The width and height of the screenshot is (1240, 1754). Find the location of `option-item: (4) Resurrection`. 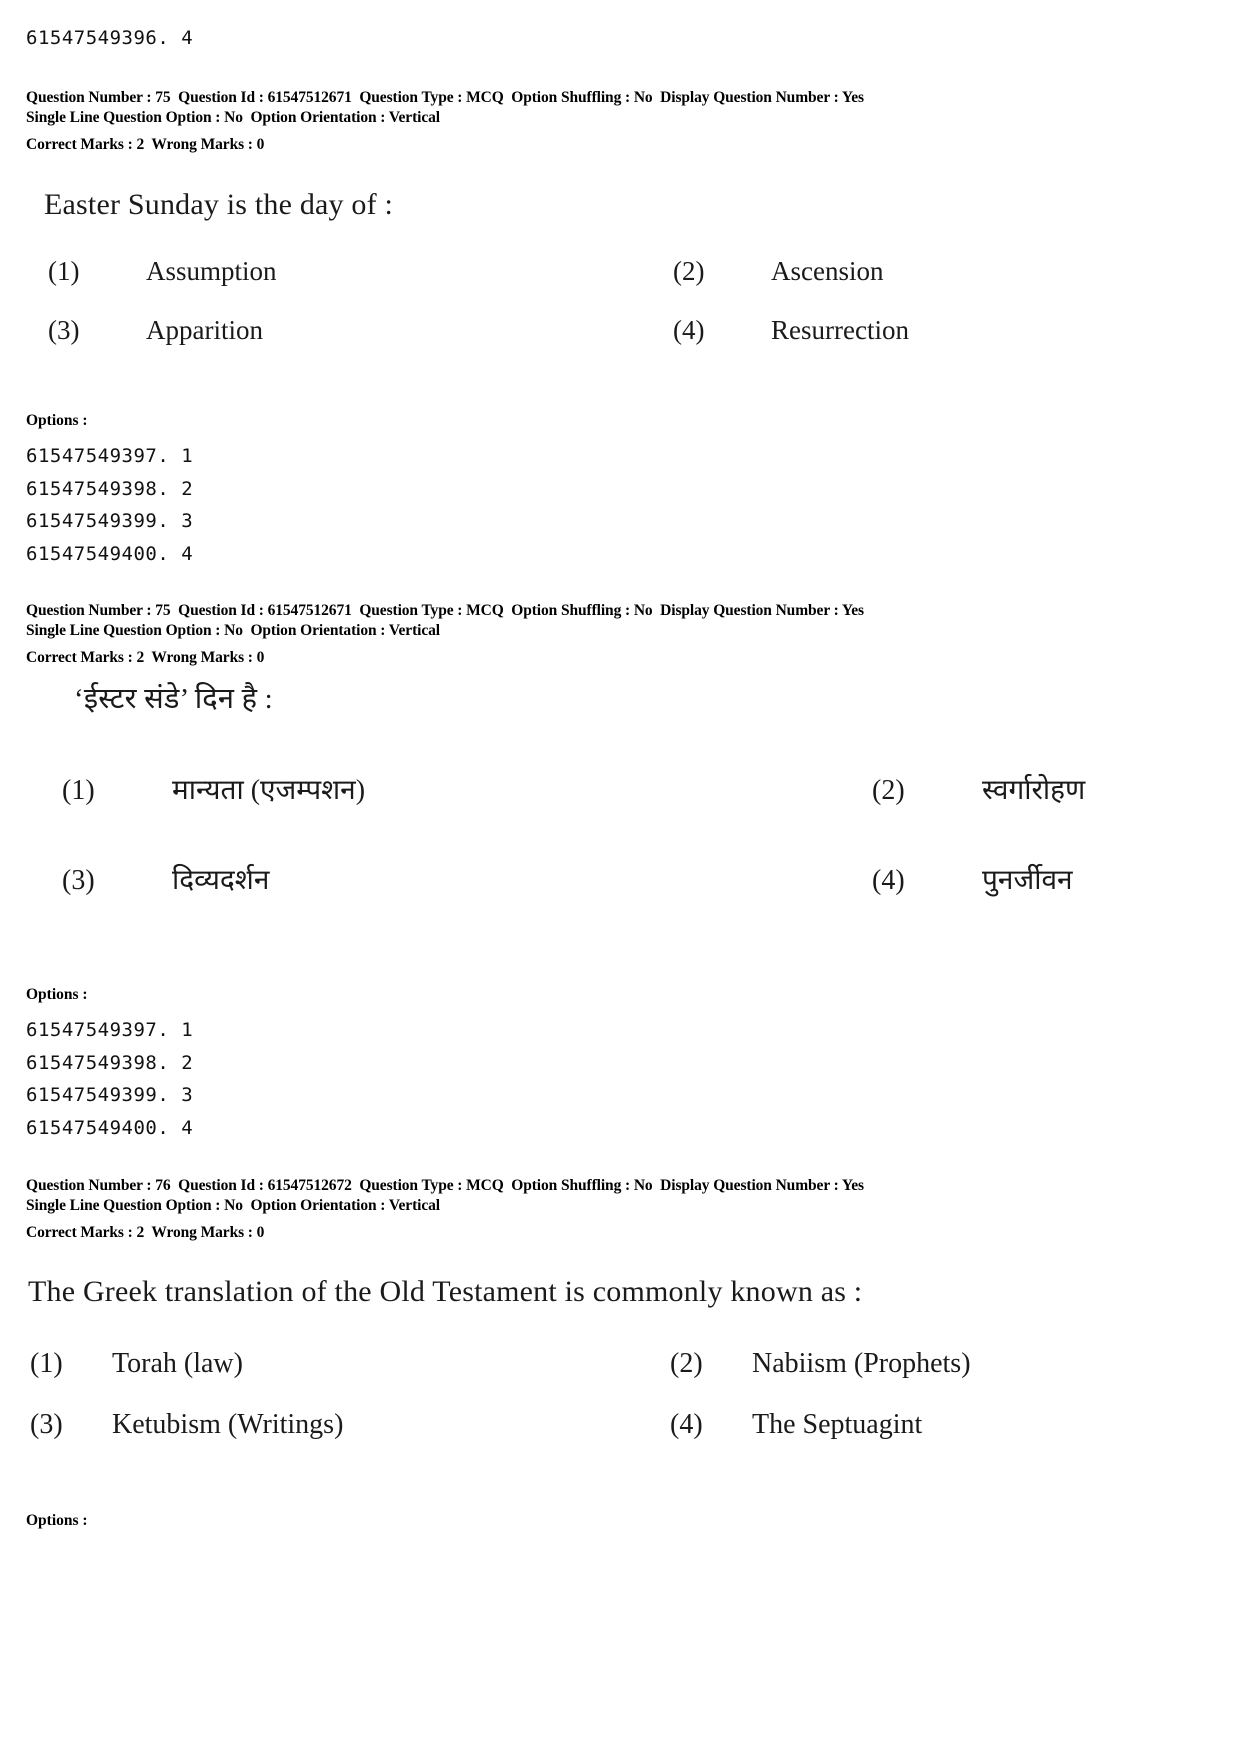

option-item: (4) Resurrection is located at coordinates (940, 344).